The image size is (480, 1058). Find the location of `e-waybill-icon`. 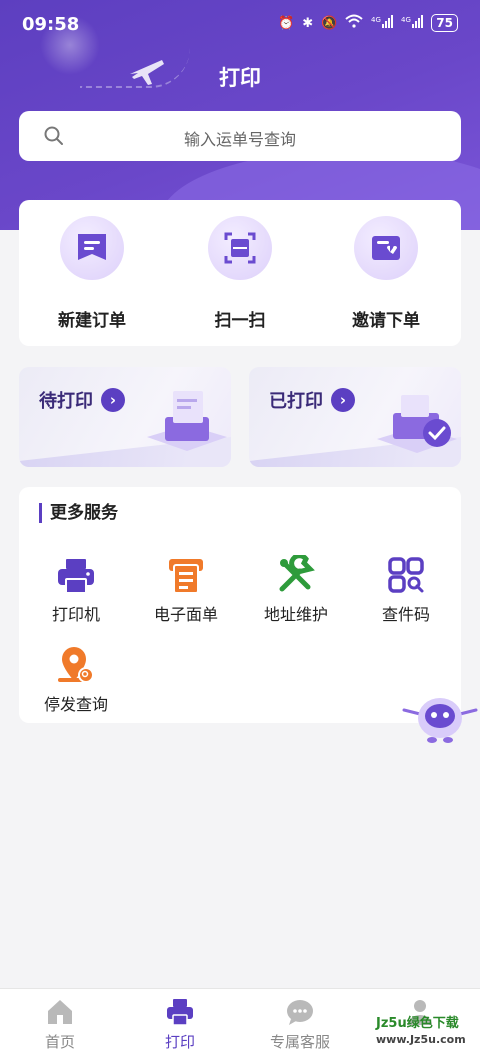

e-waybill-icon is located at coordinates (186, 575).